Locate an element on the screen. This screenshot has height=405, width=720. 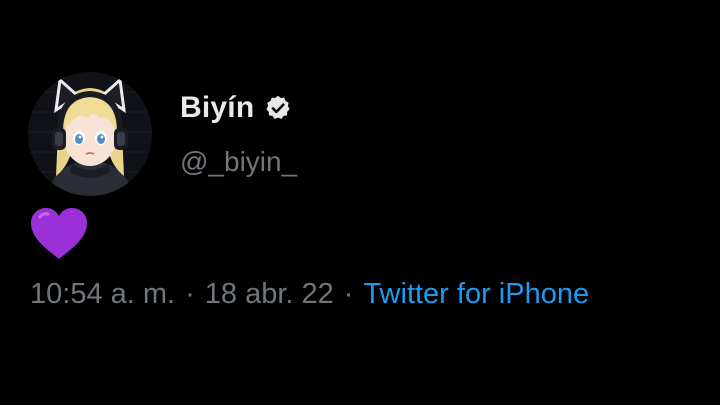
tweet-text is located at coordinates (59, 233).